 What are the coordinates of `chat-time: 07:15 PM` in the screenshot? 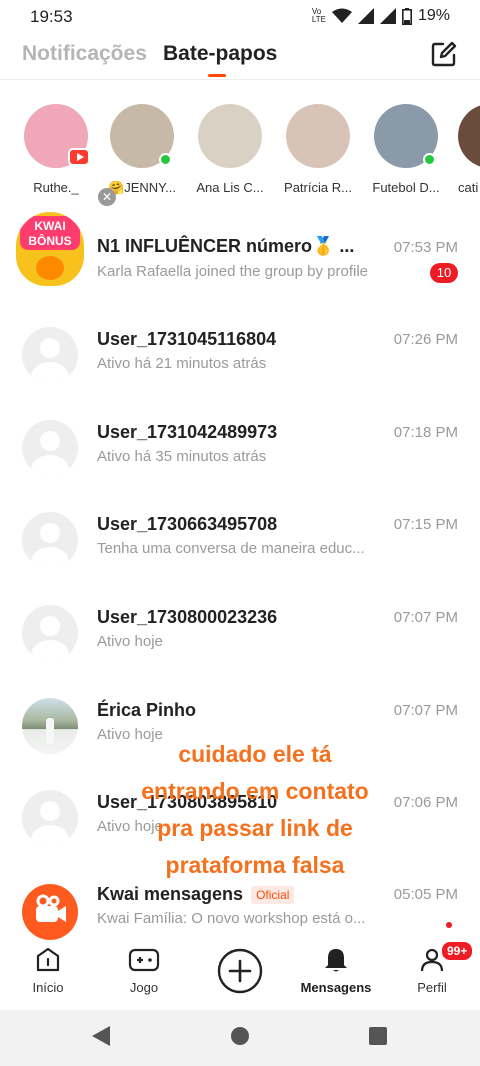 It's located at (425, 524).